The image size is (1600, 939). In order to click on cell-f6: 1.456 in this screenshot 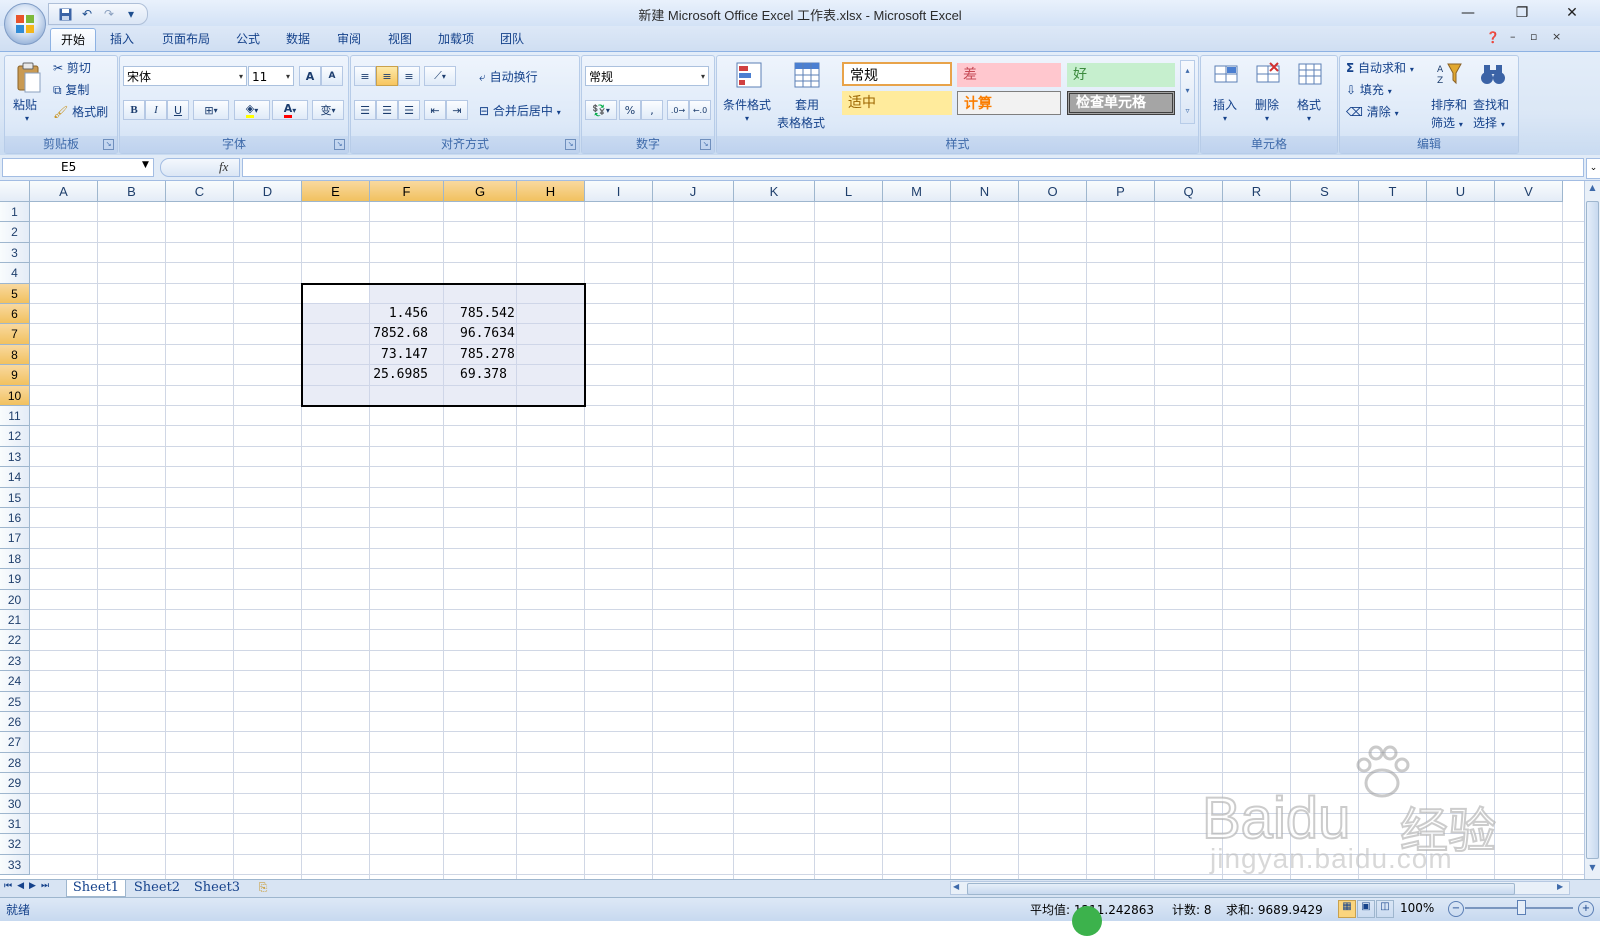, I will do `click(399, 313)`.